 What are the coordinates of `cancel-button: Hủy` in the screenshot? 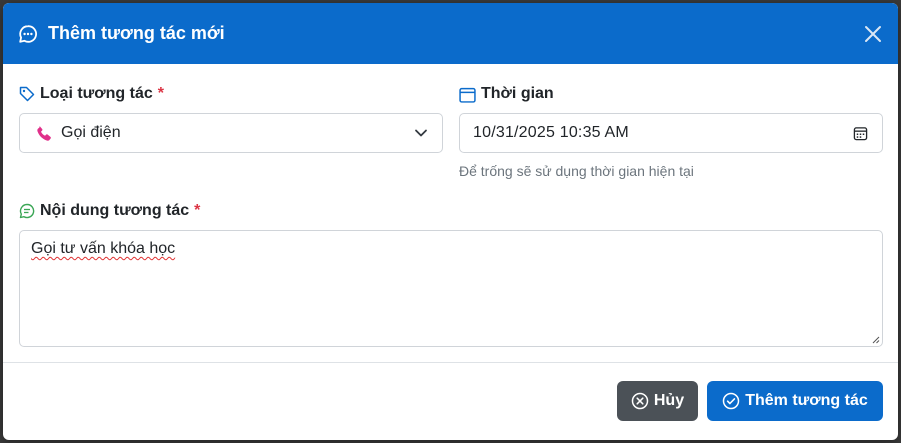 It's located at (657, 401).